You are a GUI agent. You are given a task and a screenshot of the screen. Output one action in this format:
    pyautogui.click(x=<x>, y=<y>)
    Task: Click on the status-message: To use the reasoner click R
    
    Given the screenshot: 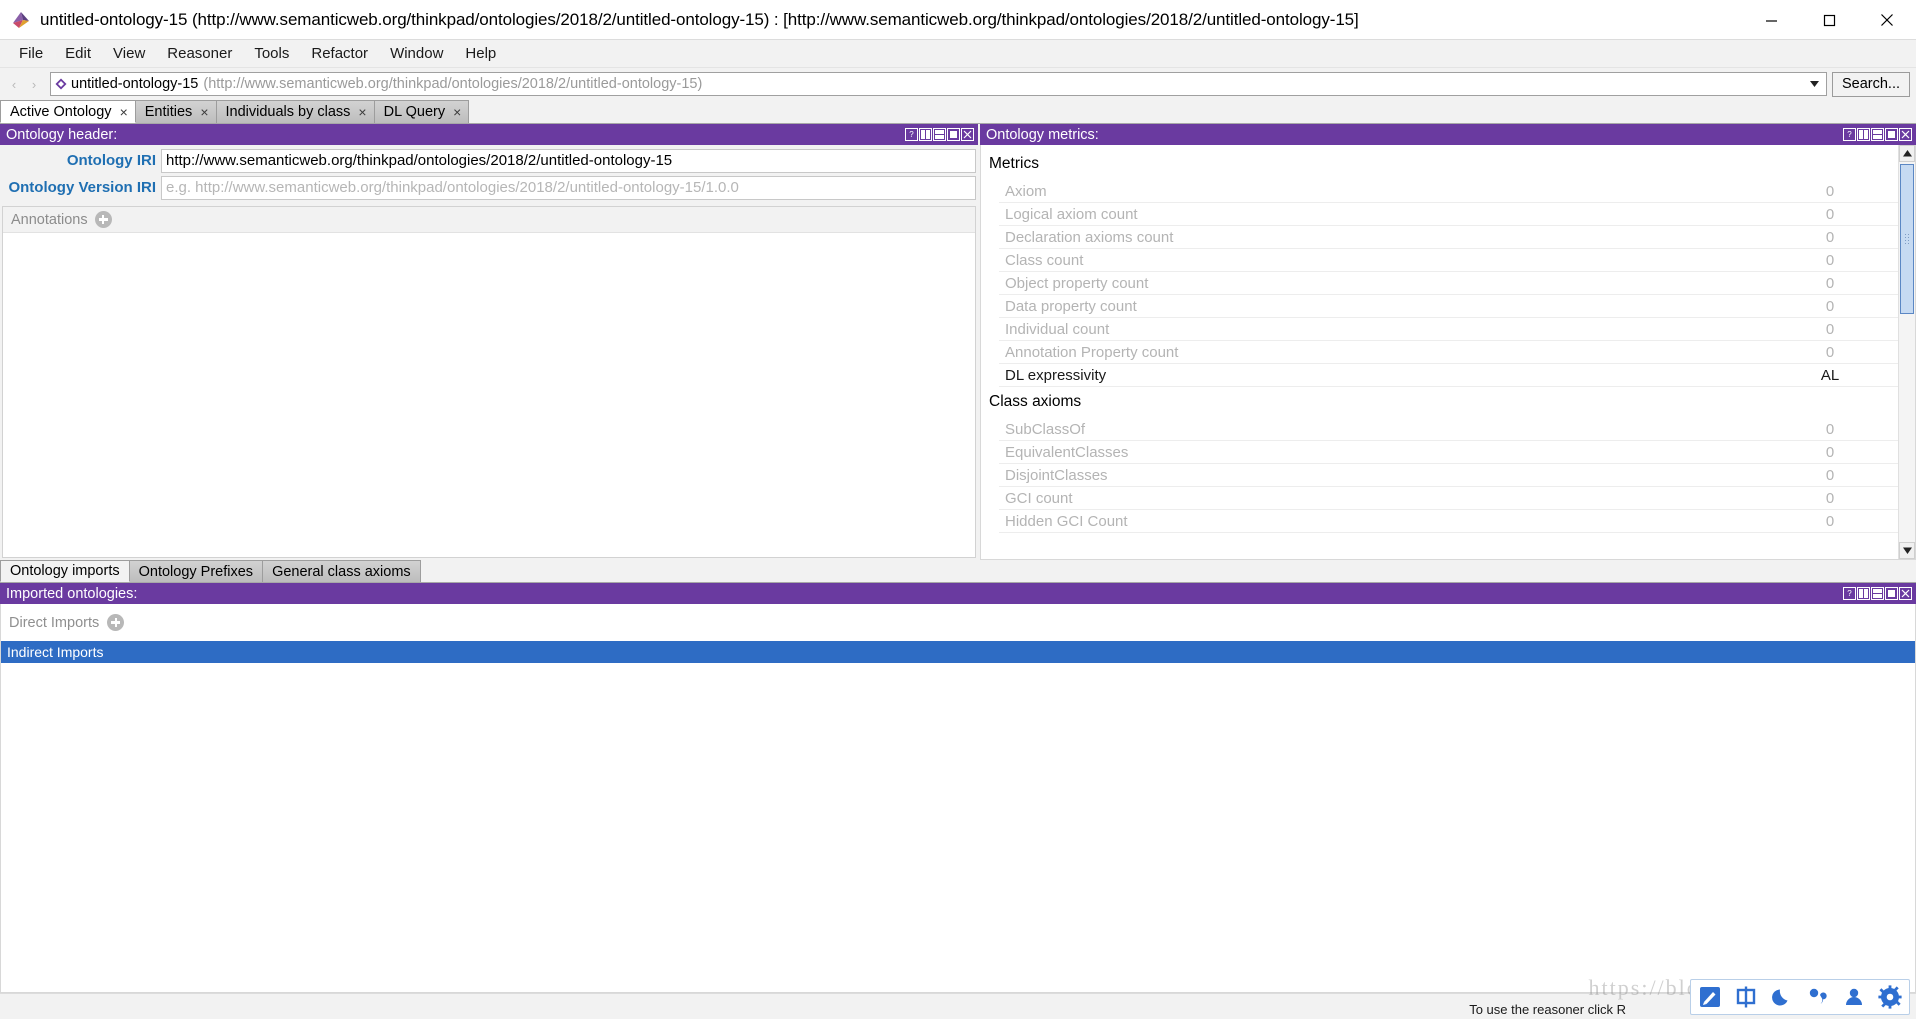 What is the action you would take?
    pyautogui.click(x=1547, y=1009)
    